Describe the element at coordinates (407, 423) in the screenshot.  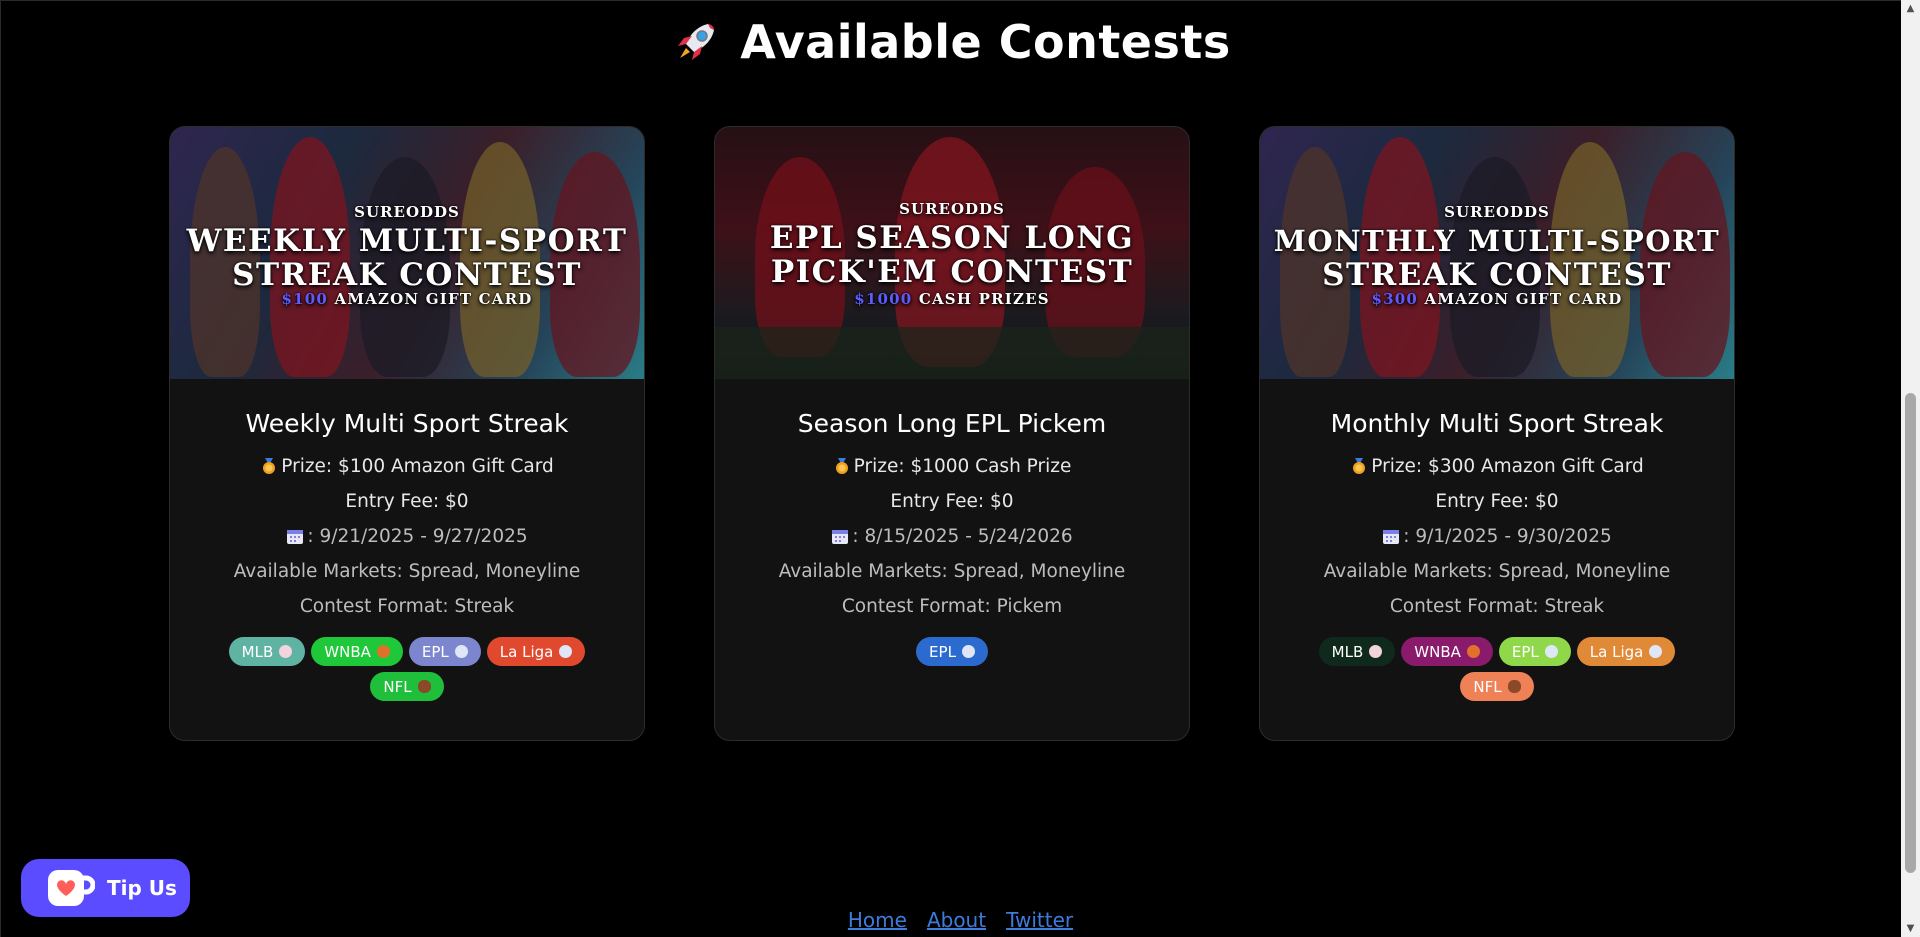
I see `contest-title: Weekly Multi Sport Streak` at that location.